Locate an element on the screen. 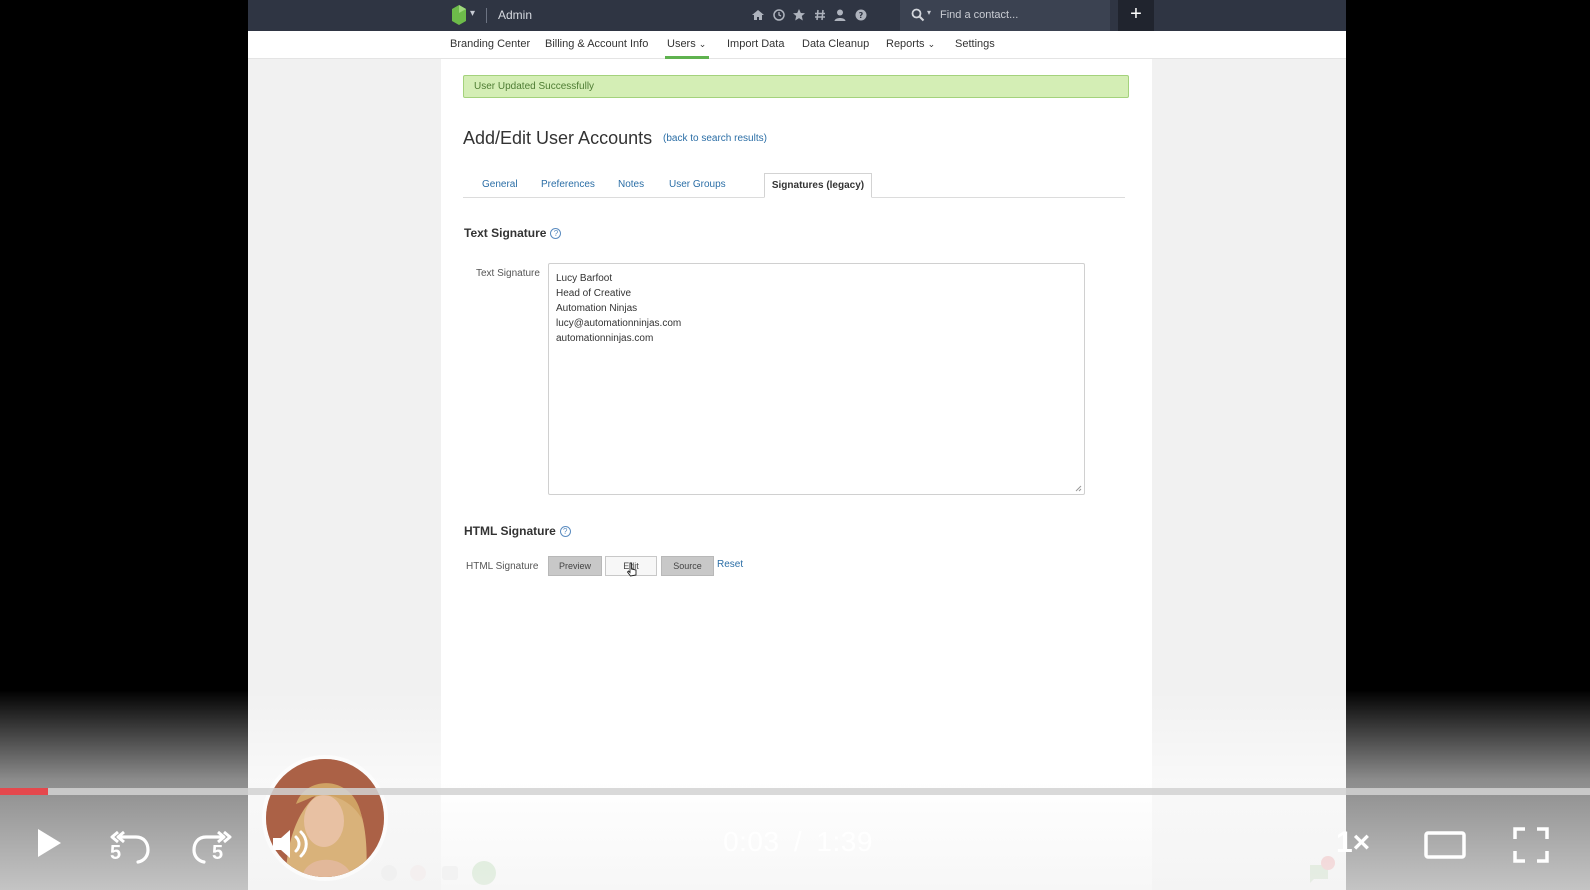 This screenshot has width=1590, height=890. app-logo-icon is located at coordinates (459, 15).